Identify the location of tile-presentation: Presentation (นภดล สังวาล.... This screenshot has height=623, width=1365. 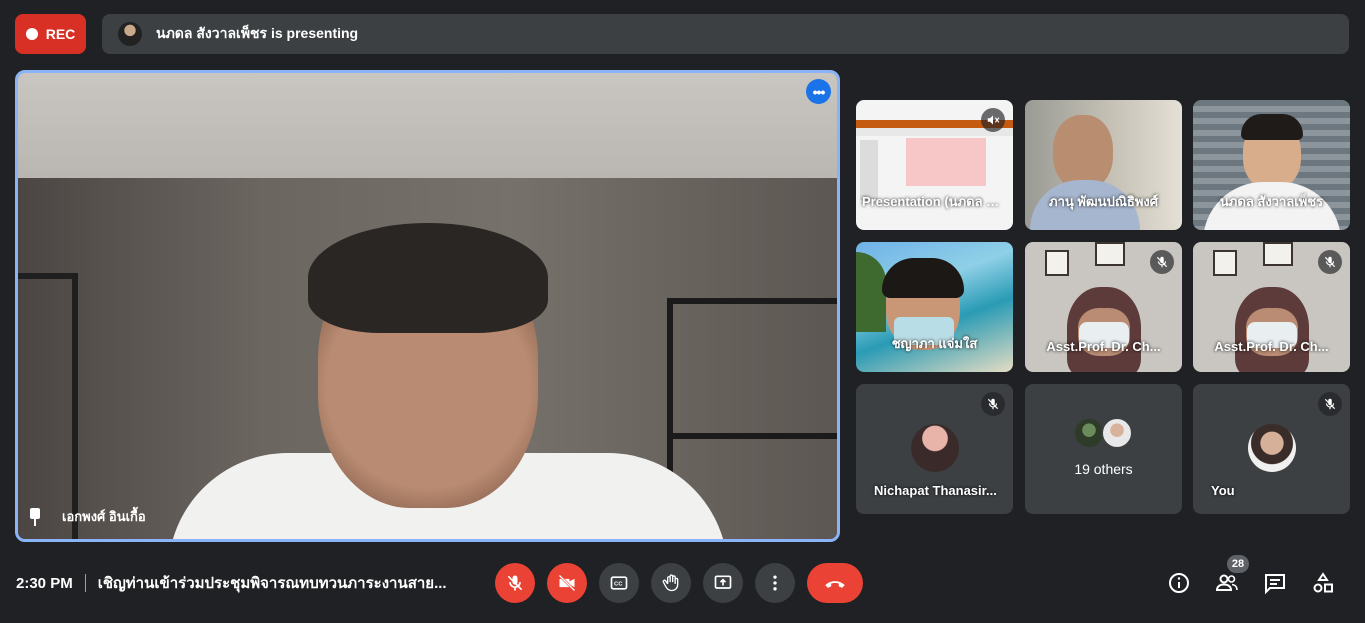
(934, 165).